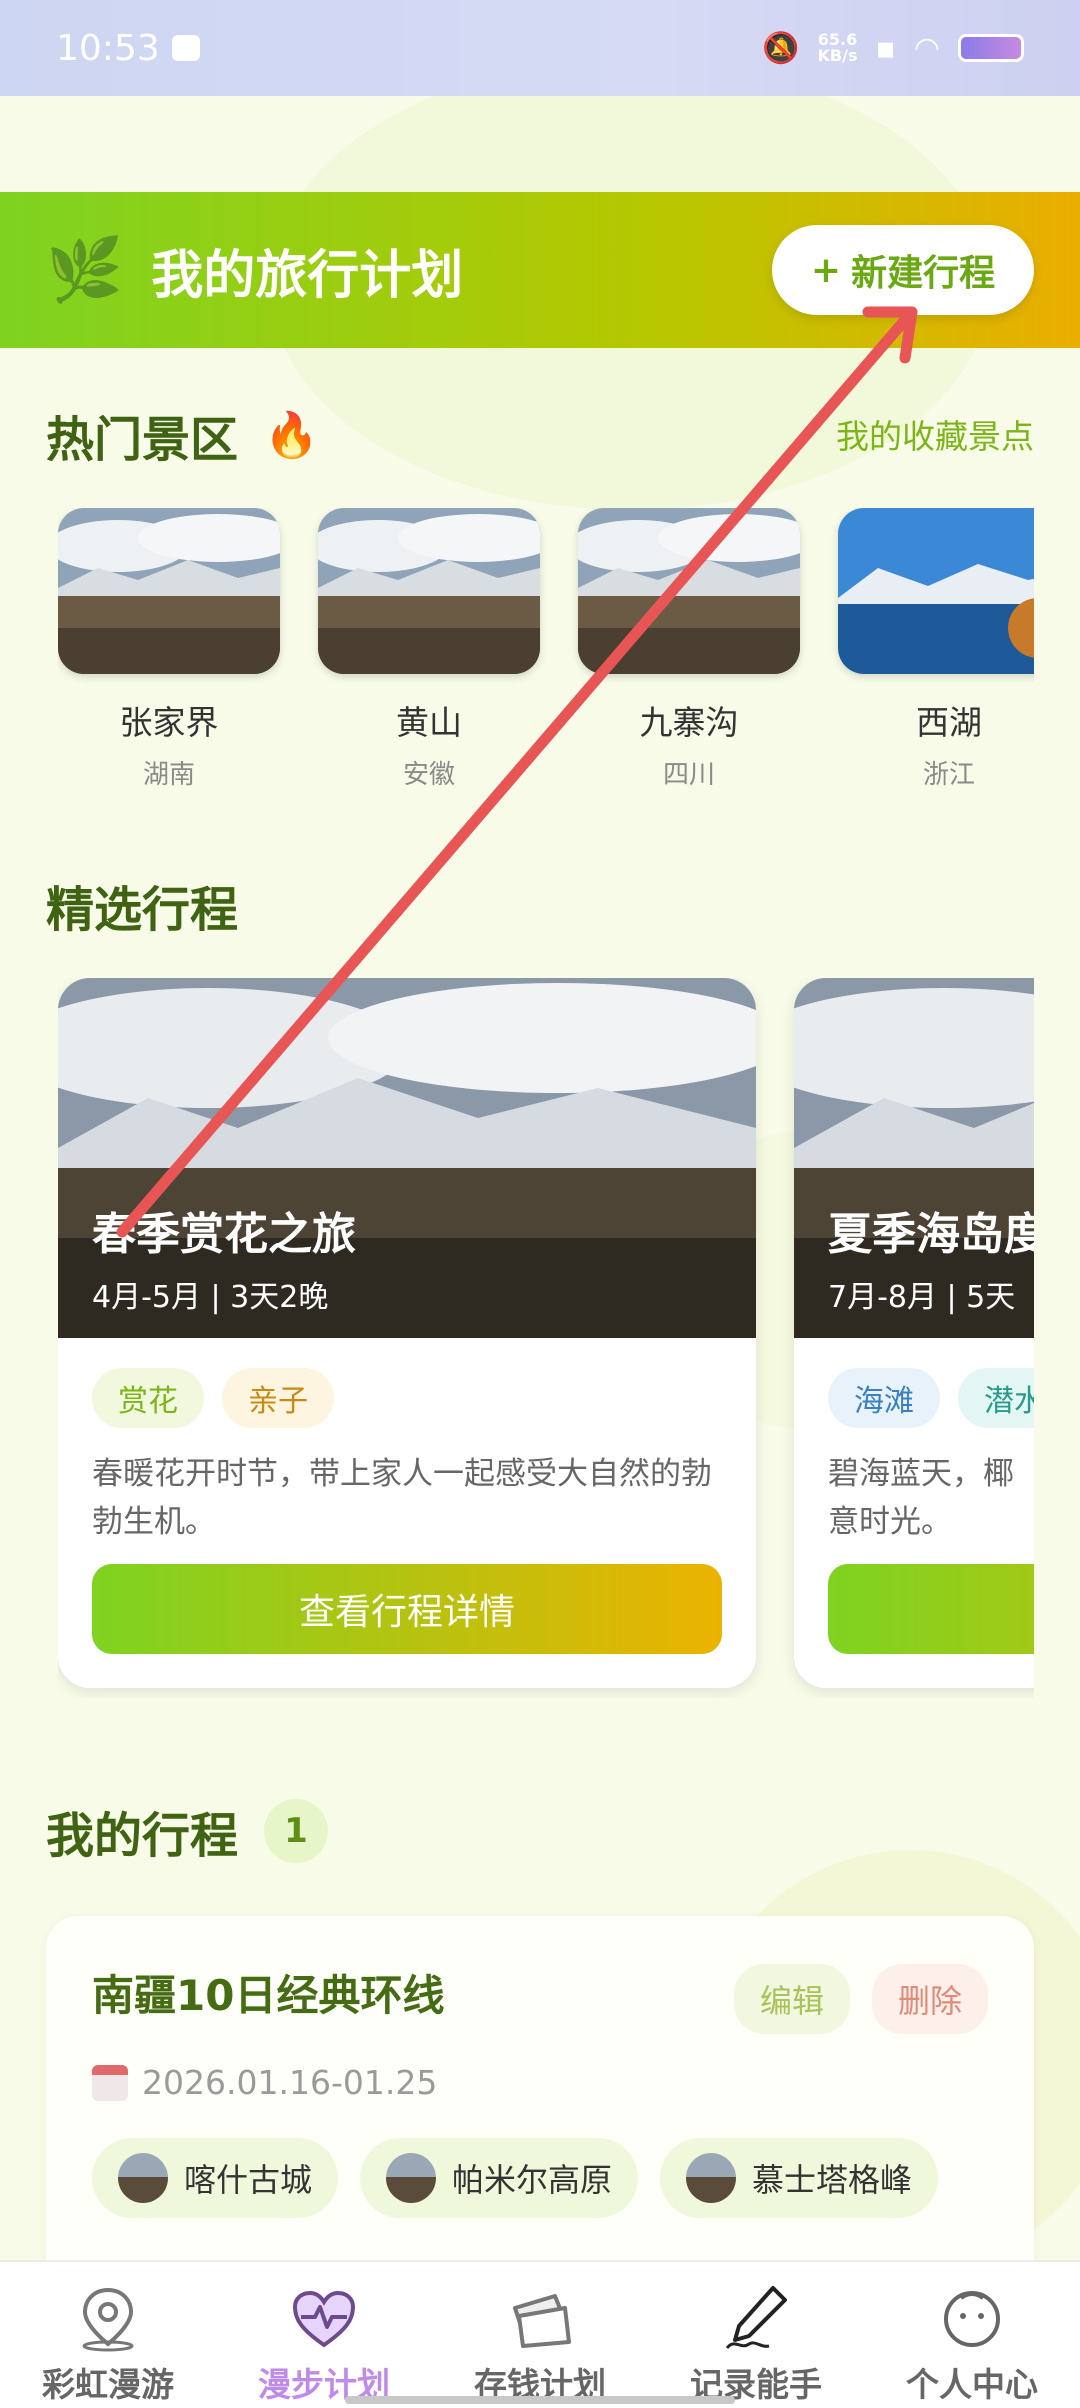 Image resolution: width=1080 pixels, height=2408 pixels. I want to click on trip-tag: 海滩, so click(884, 1398).